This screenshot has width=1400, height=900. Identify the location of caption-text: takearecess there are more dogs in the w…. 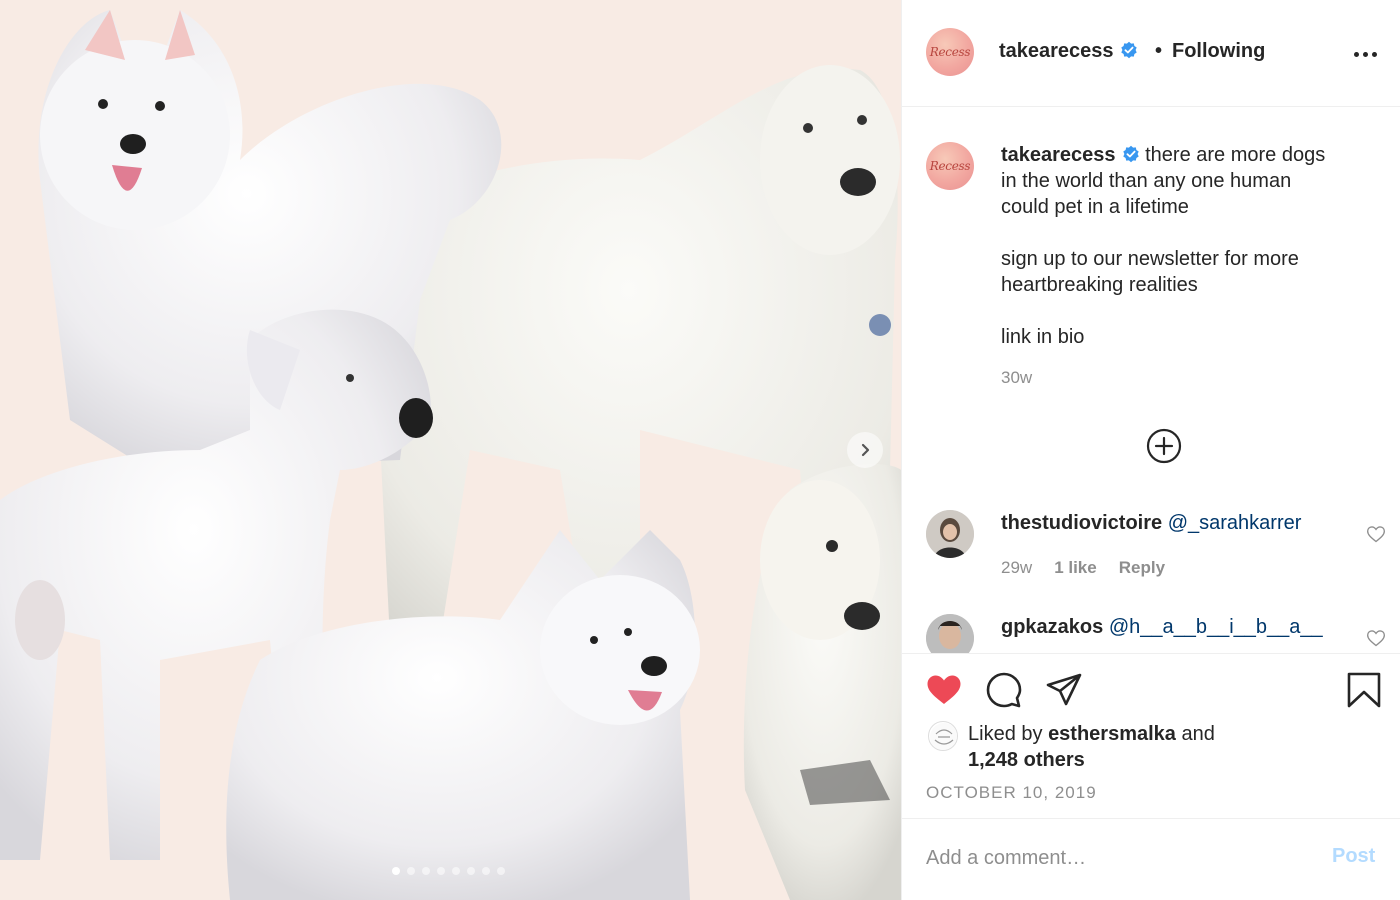
(1191, 246).